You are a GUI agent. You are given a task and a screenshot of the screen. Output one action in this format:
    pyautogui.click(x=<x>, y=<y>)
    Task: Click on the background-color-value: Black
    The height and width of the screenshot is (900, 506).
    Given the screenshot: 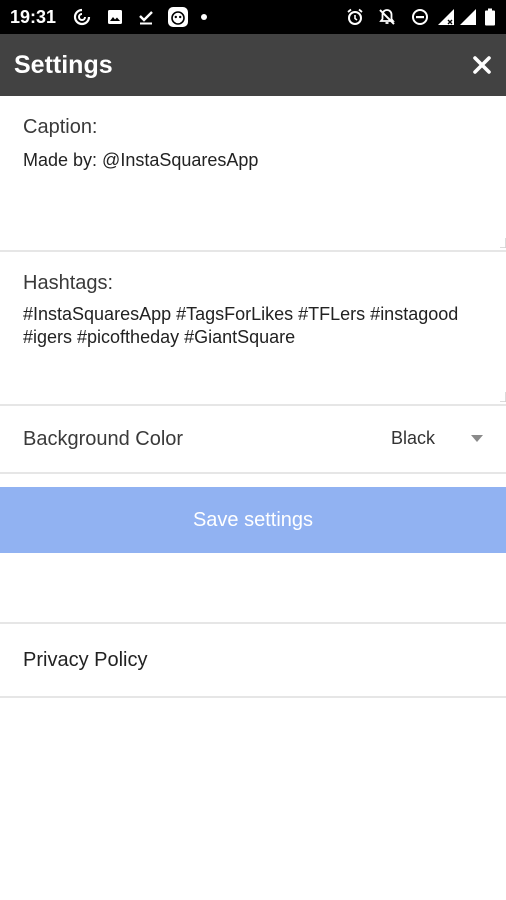 What is the action you would take?
    pyautogui.click(x=413, y=438)
    